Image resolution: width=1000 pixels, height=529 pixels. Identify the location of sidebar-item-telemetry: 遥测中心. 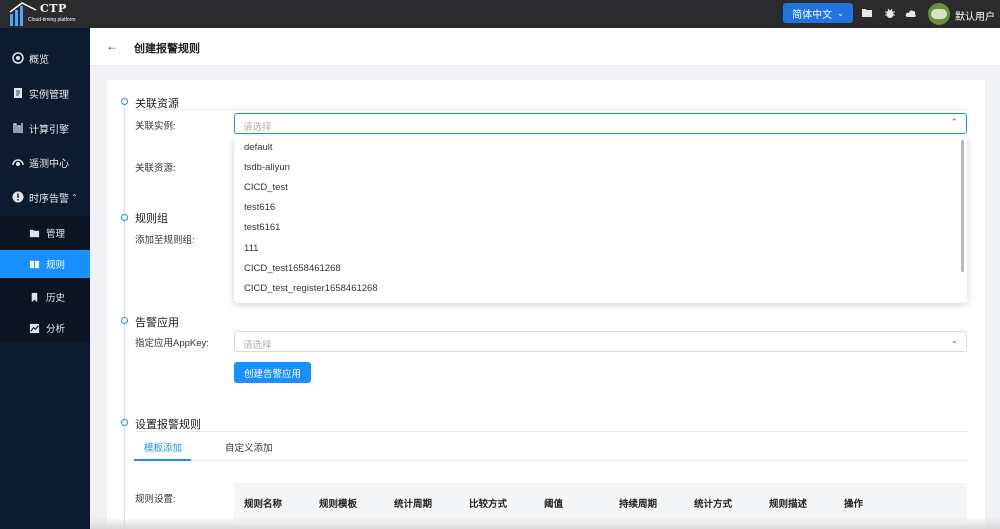
(45, 162).